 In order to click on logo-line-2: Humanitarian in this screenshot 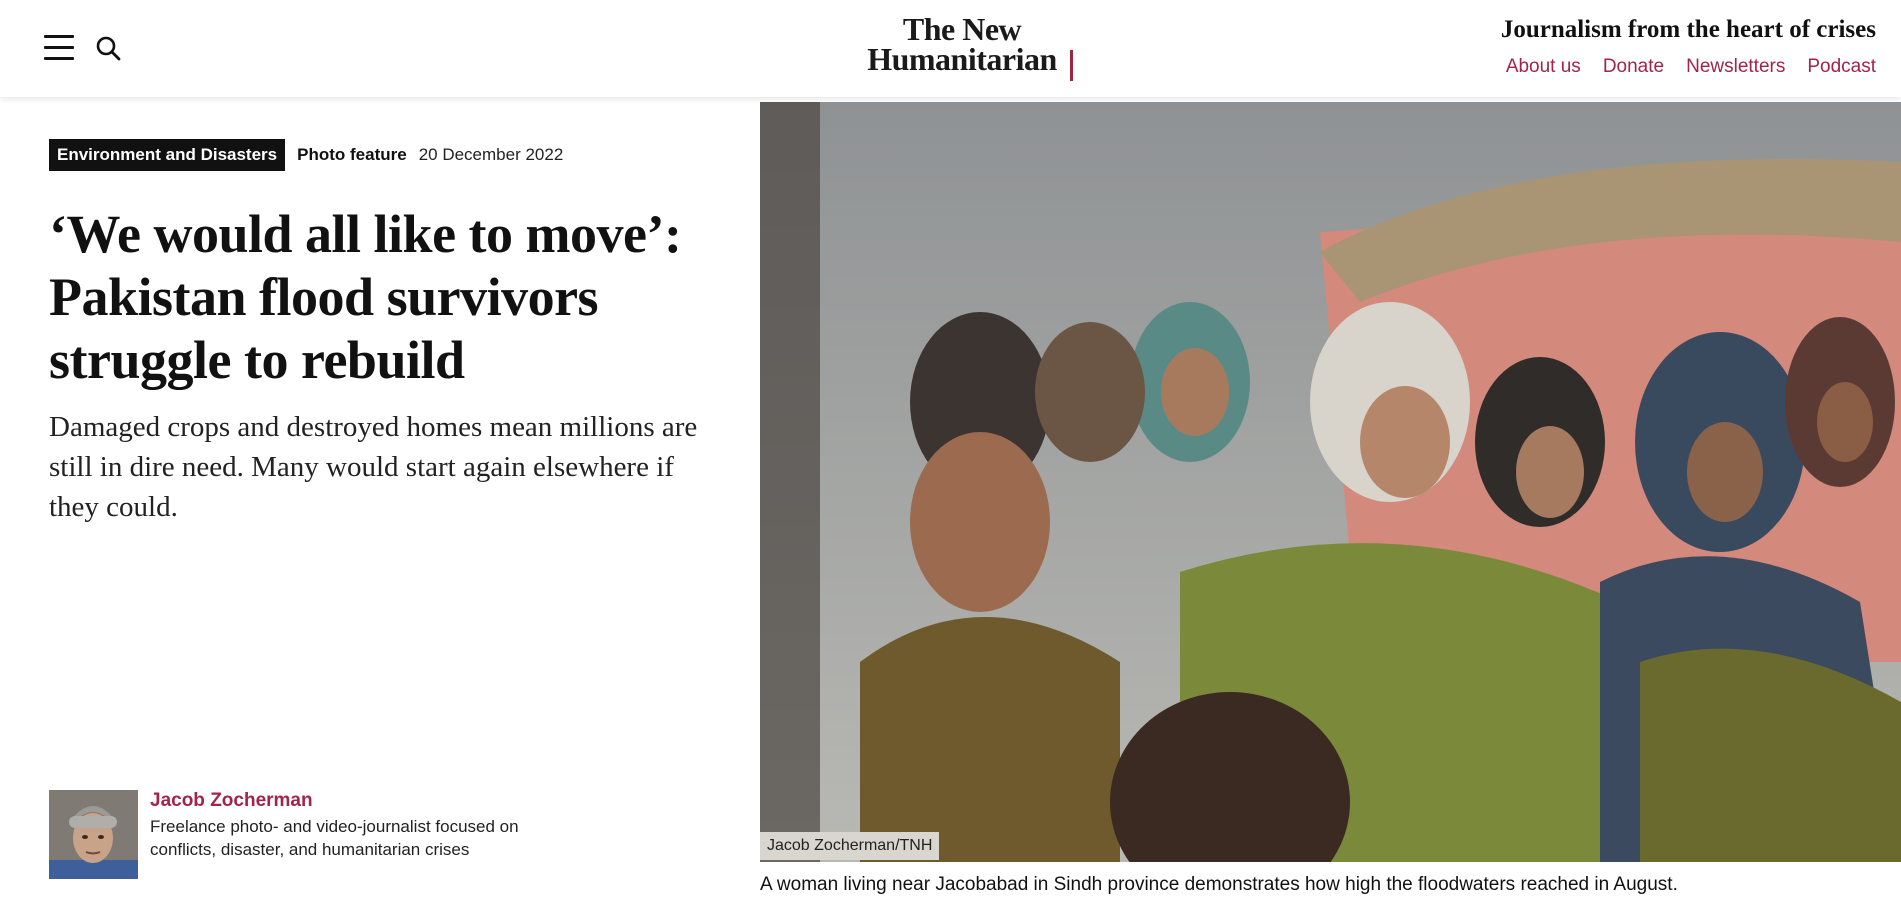, I will do `click(962, 62)`.